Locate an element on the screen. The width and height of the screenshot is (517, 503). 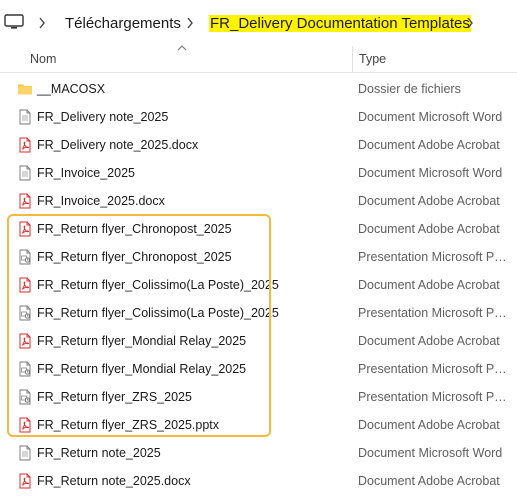
file-name: FR_Return note_2025.docx is located at coordinates (114, 481).